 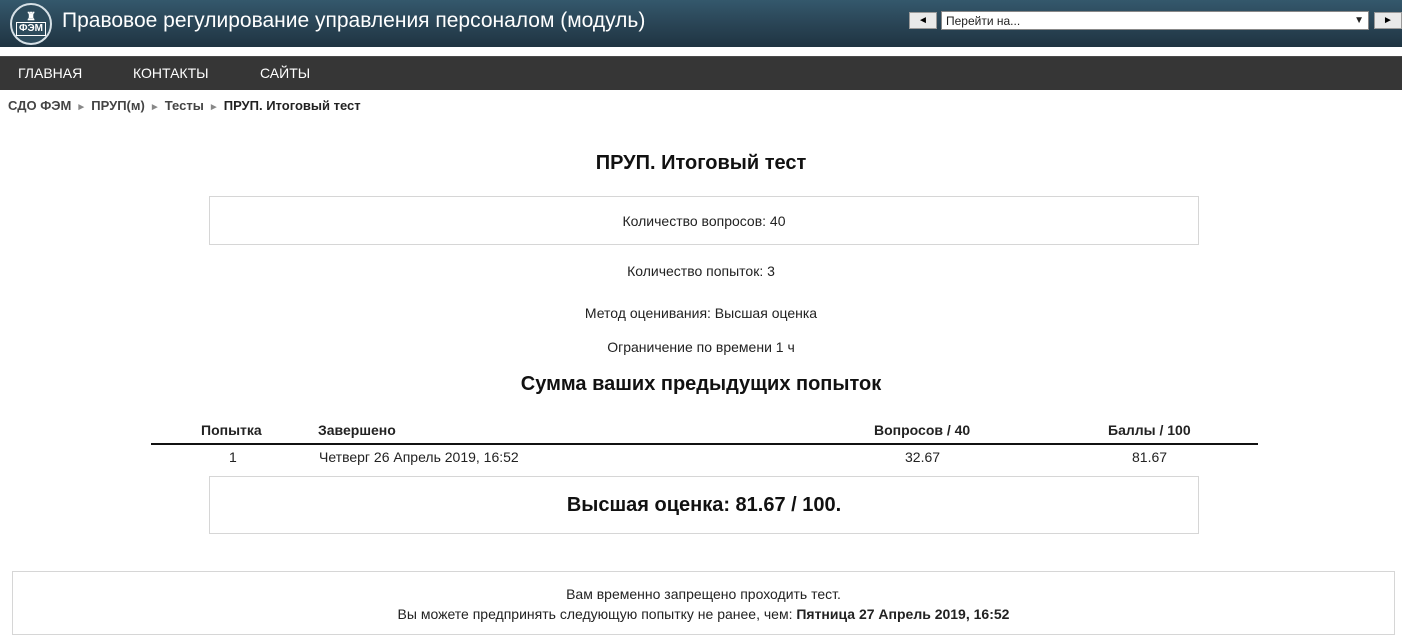 I want to click on column-header-completed: Завершено, so click(x=357, y=430).